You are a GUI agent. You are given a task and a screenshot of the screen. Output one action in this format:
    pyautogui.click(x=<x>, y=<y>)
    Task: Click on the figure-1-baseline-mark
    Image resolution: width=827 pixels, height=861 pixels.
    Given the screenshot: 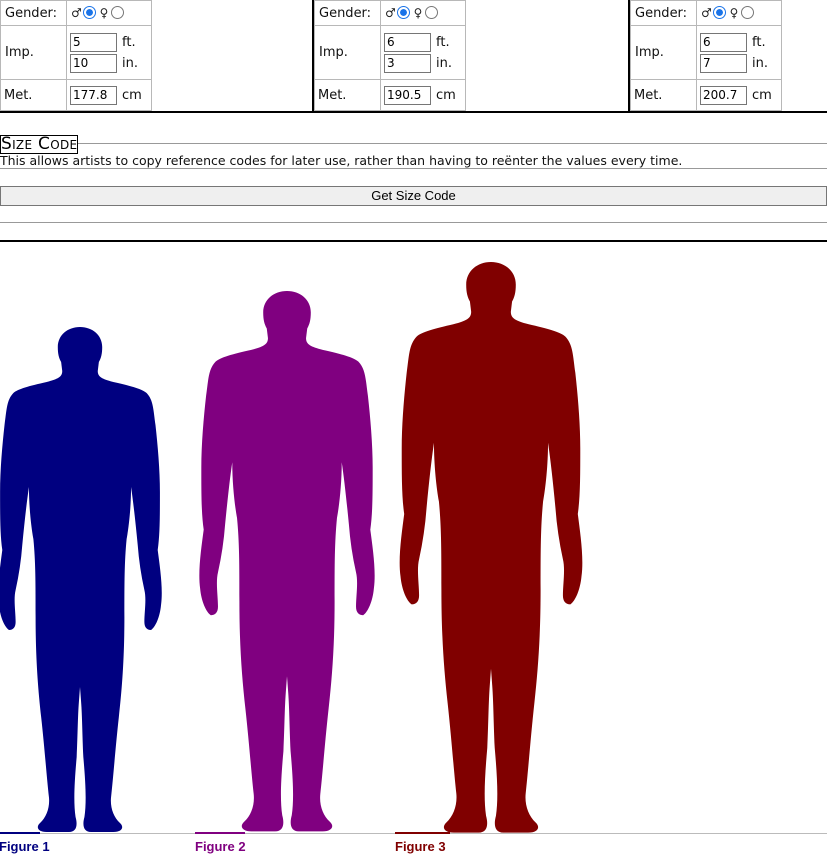 What is the action you would take?
    pyautogui.click(x=20, y=833)
    